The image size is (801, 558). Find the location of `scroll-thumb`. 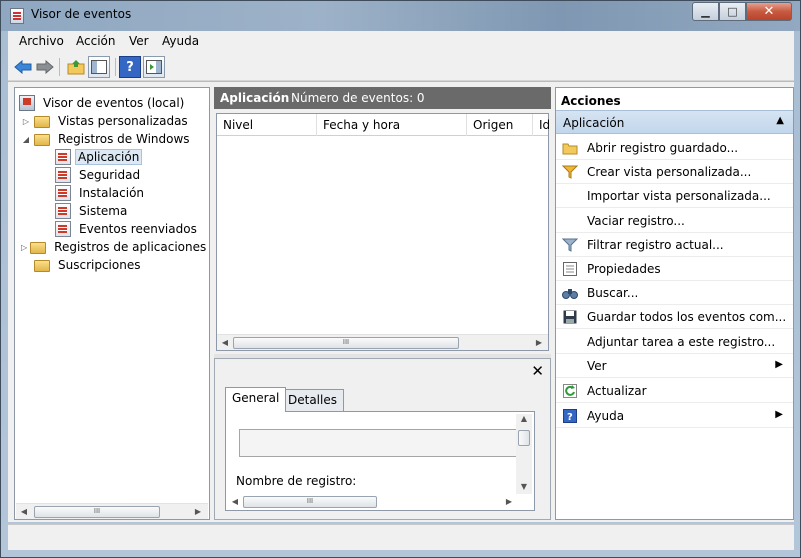

scroll-thumb is located at coordinates (524, 438).